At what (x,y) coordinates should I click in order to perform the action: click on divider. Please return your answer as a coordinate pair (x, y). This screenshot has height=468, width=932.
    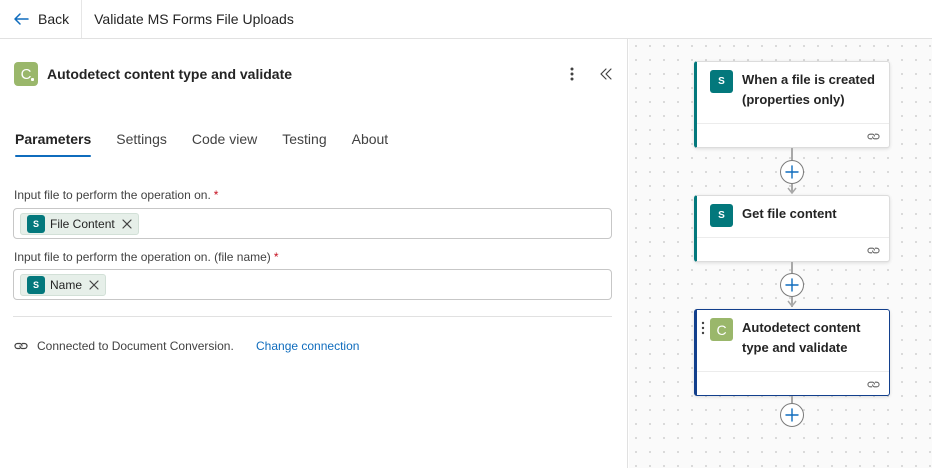
    Looking at the image, I should click on (312, 316).